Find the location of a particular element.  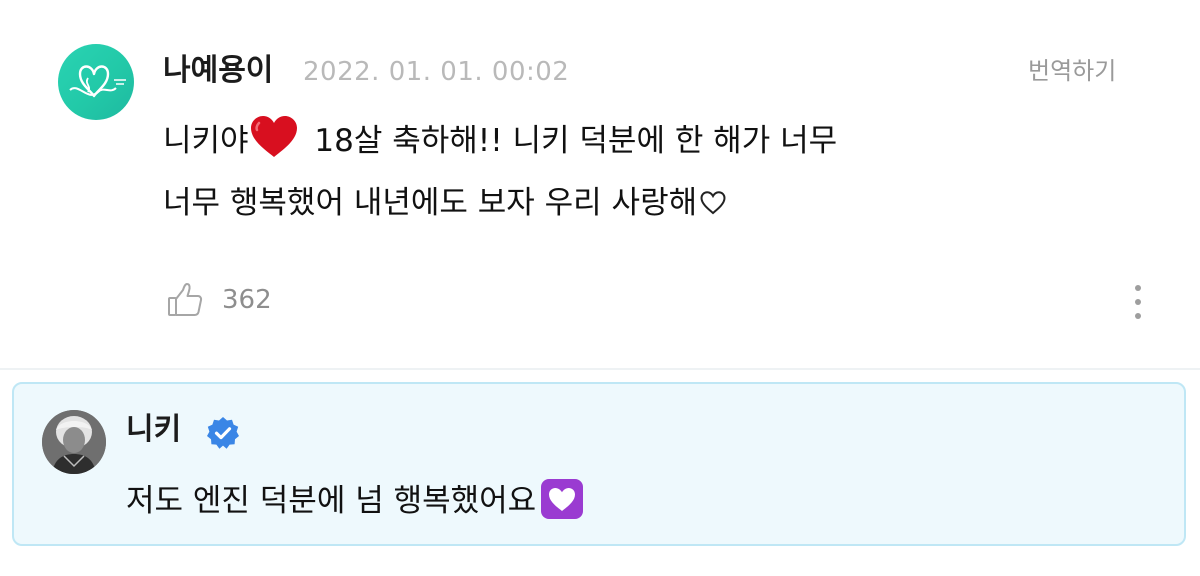

comment-text-rest: 18살 축하해!! 니키 덕분에 한 해가 너무 is located at coordinates (571, 141).